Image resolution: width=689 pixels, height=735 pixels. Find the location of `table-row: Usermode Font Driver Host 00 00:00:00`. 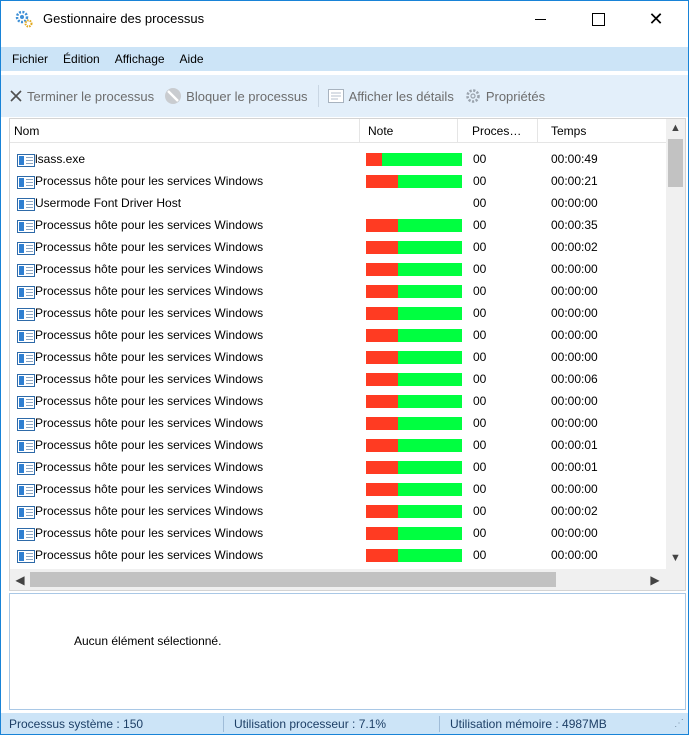

table-row: Usermode Font Driver Host 00 00:00:00 is located at coordinates (338, 204).